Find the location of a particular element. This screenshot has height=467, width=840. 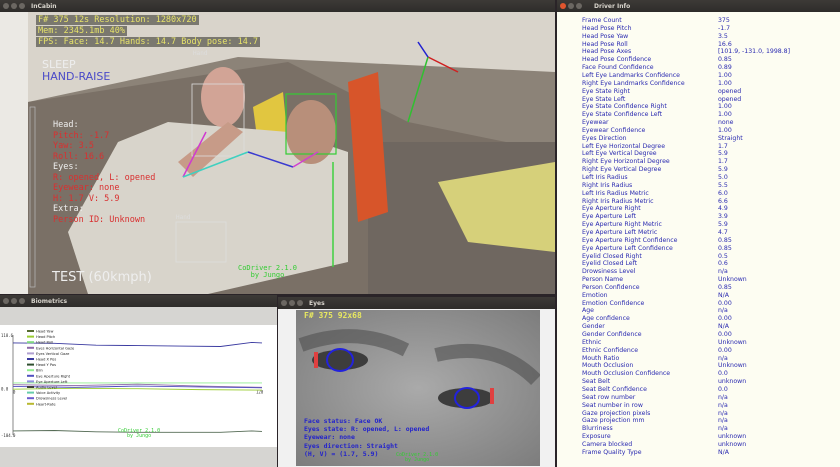

eyes-status-line: Eyes direction: Straight is located at coordinates (351, 445).